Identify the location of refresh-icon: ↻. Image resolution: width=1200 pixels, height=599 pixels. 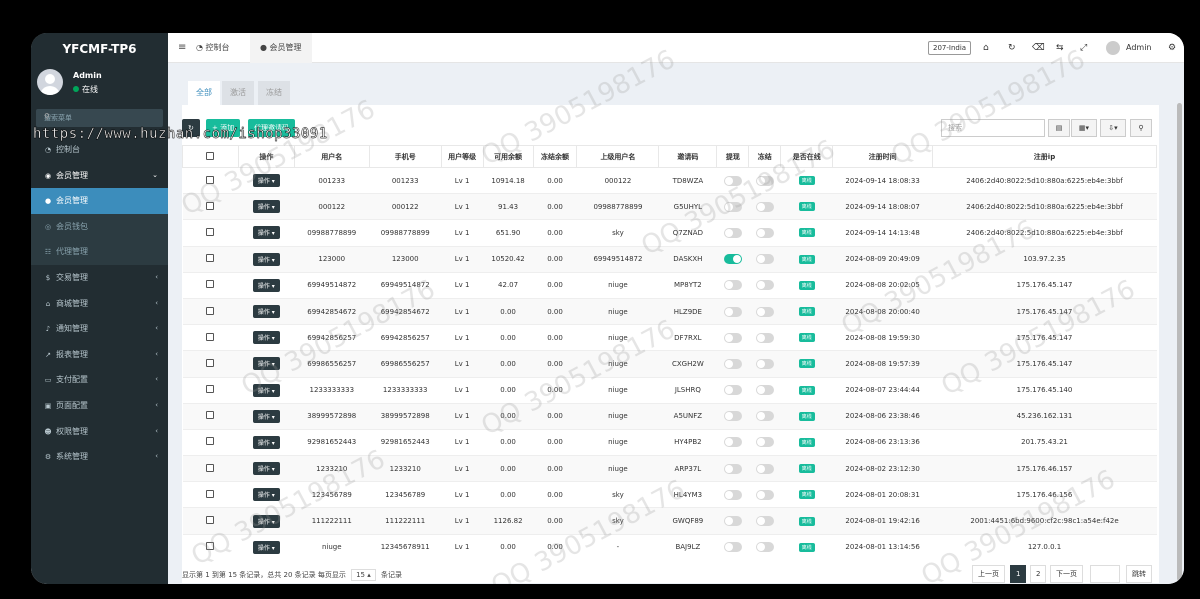
(1012, 48).